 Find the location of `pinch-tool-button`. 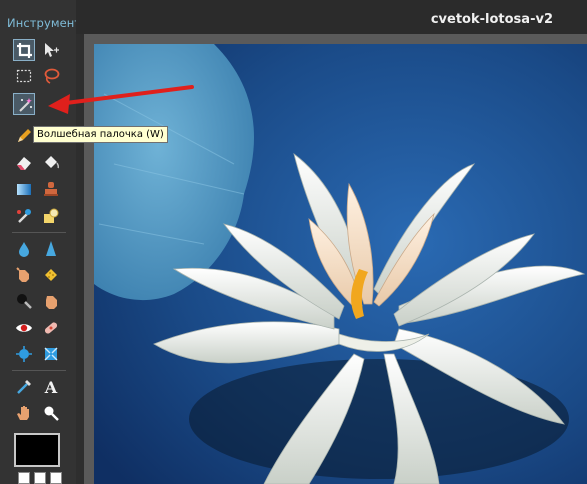

pinch-tool-button is located at coordinates (51, 354).